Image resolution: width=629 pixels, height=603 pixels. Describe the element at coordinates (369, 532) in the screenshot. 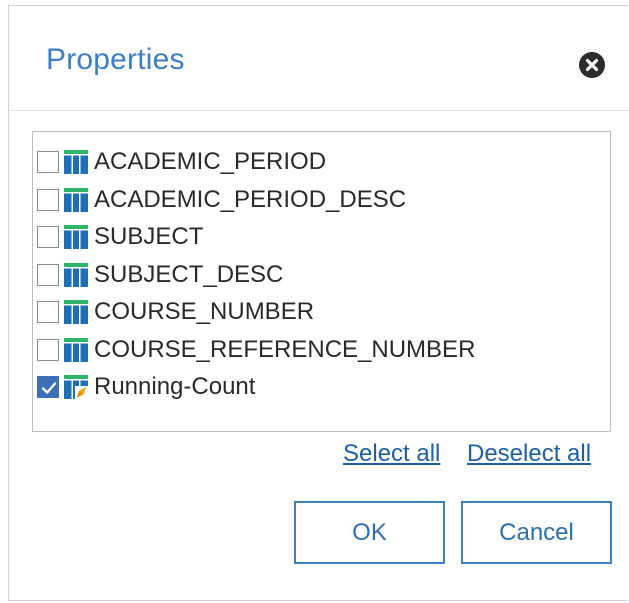

I see `ok-button: OK` at that location.